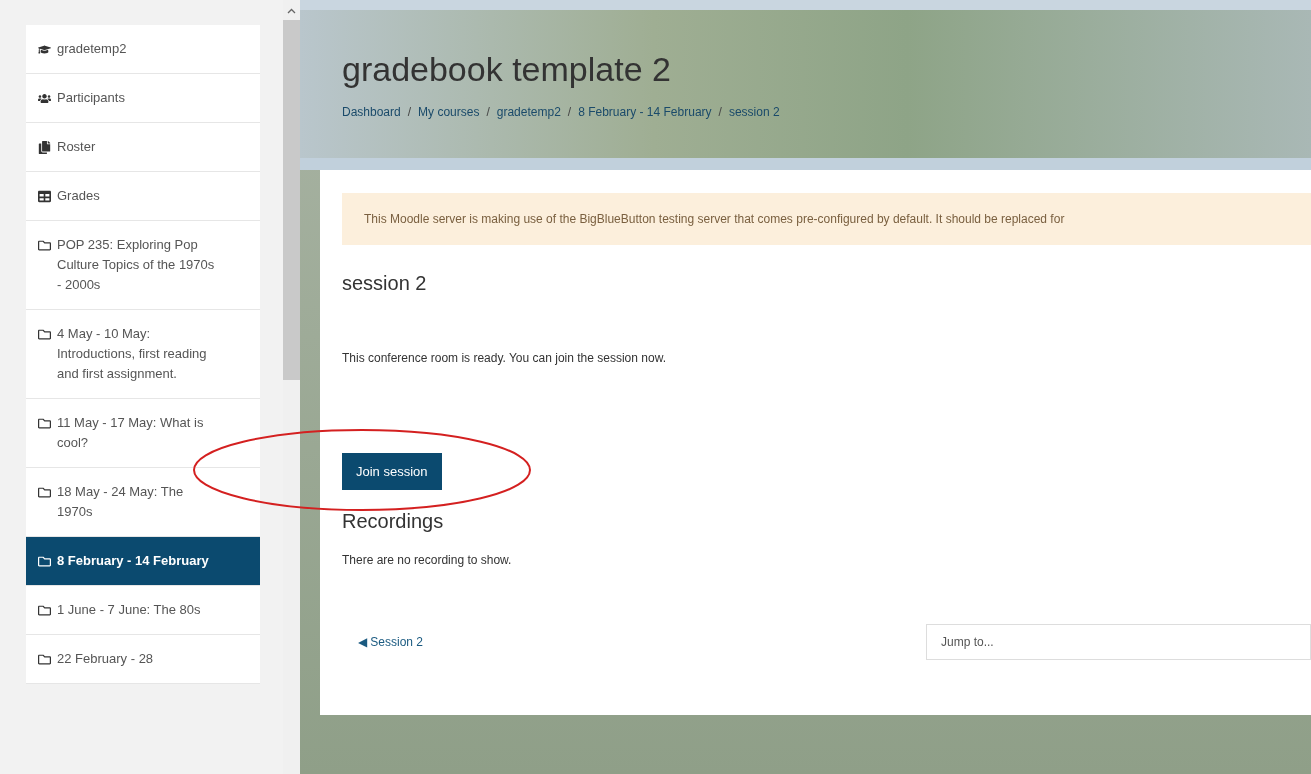 This screenshot has height=774, width=1311. What do you see at coordinates (143, 610) in the screenshot?
I see `sidebar-item: 1 June - 7 June: The 80s` at bounding box center [143, 610].